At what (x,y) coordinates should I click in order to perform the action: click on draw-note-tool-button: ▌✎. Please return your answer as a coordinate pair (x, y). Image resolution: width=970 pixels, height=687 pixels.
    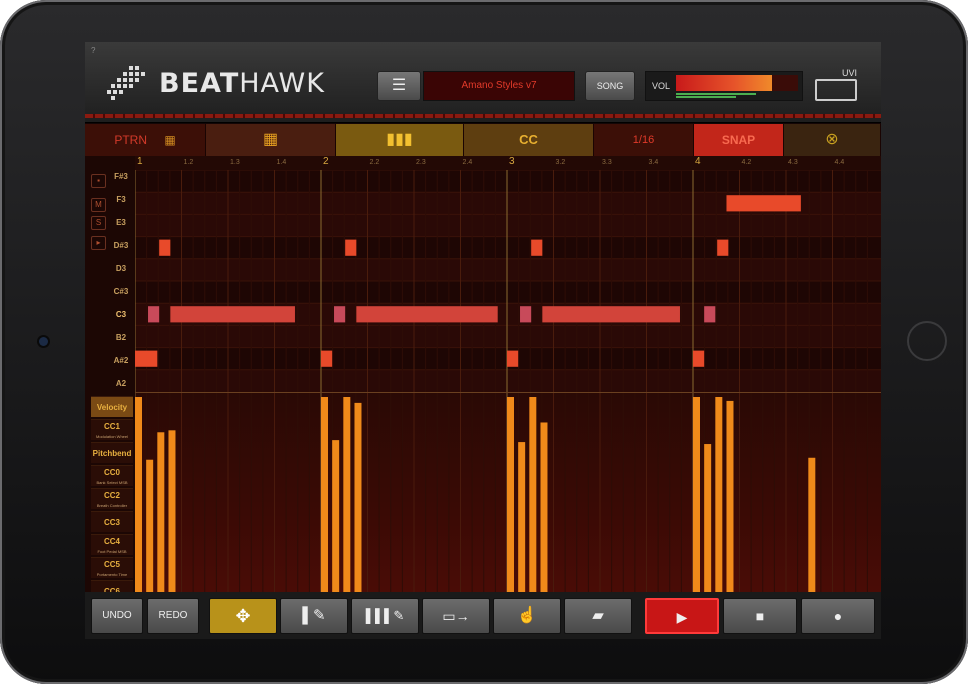
    Looking at the image, I should click on (314, 616).